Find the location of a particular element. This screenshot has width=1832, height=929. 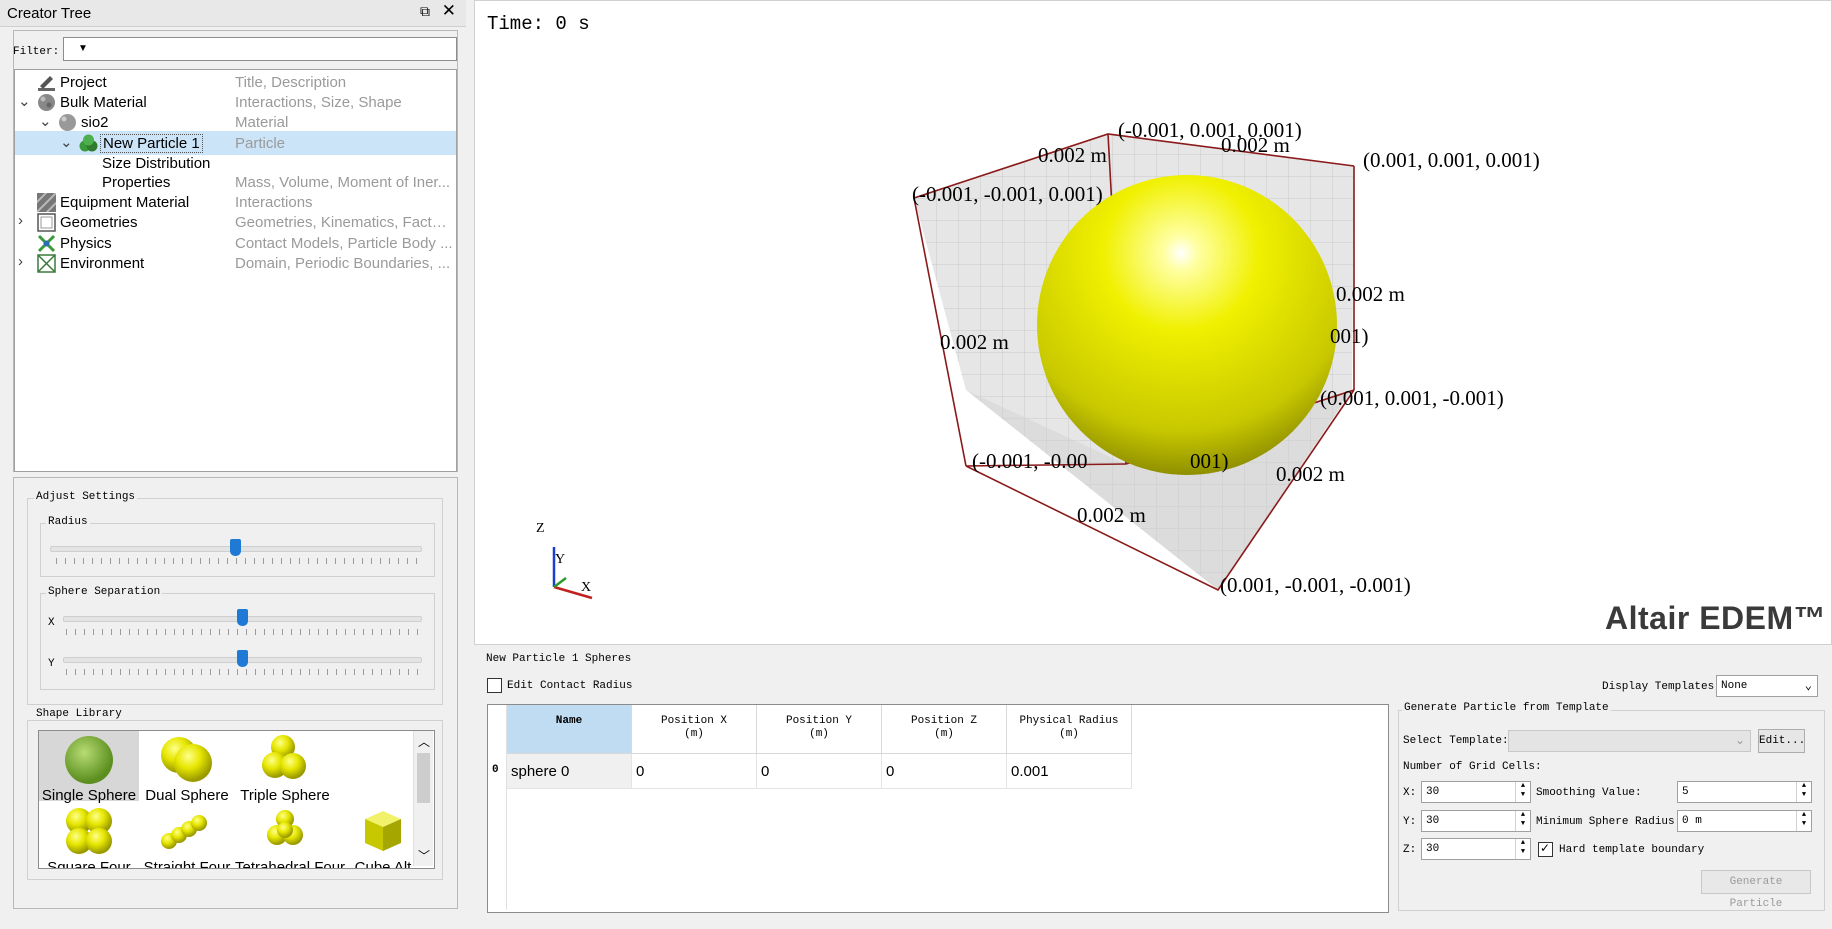

grid-x-spinbox: 30 ▲ ▼ is located at coordinates (1476, 792).